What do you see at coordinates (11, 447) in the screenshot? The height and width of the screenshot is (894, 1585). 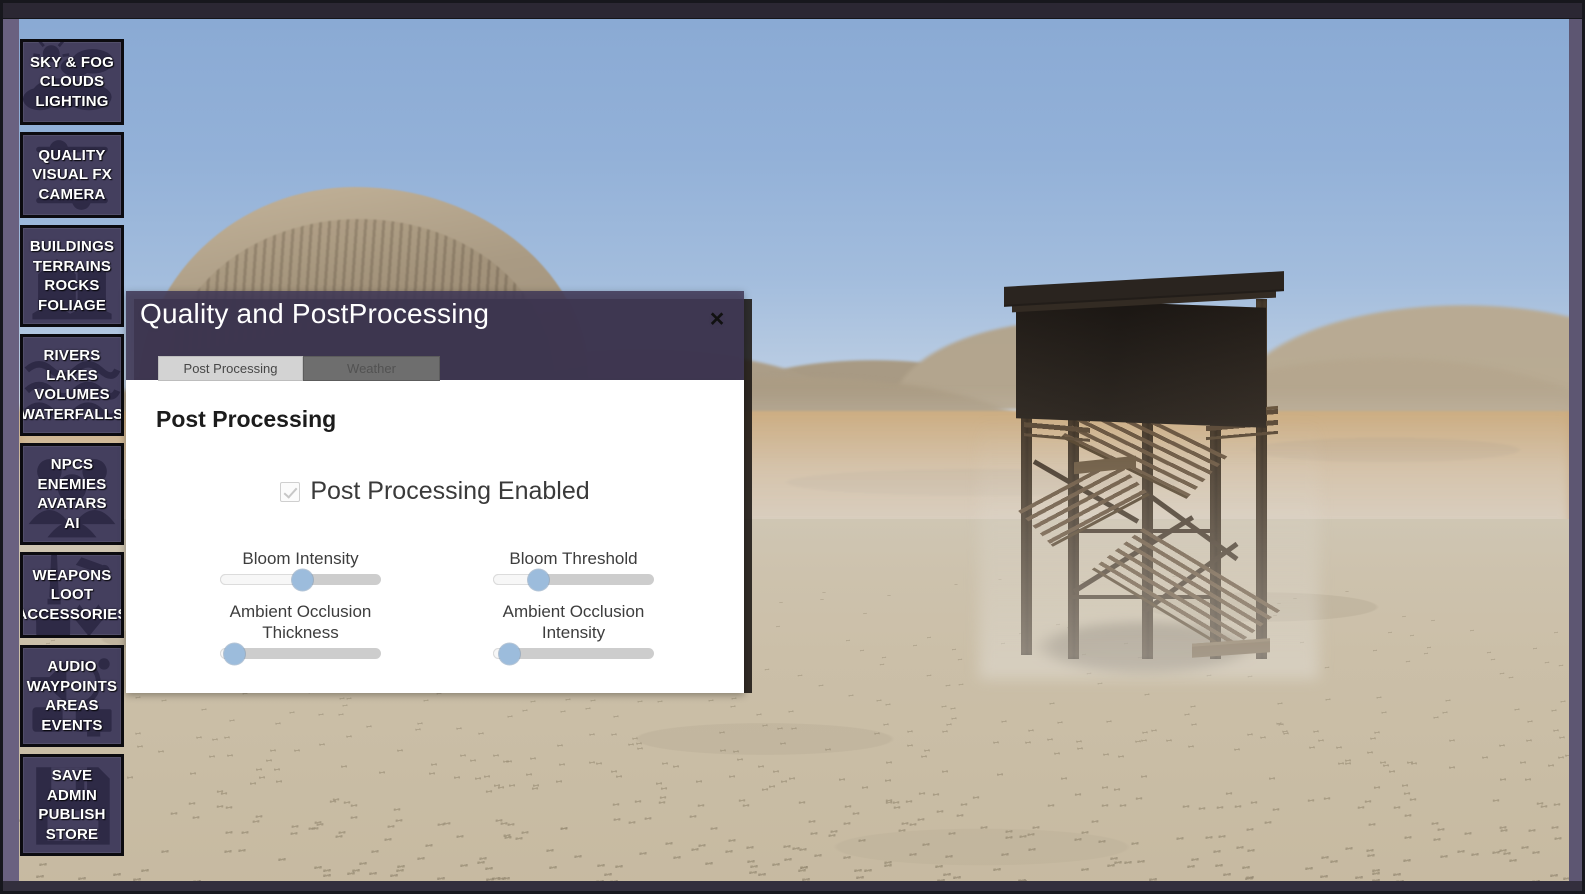 I see `window-frame-left` at bounding box center [11, 447].